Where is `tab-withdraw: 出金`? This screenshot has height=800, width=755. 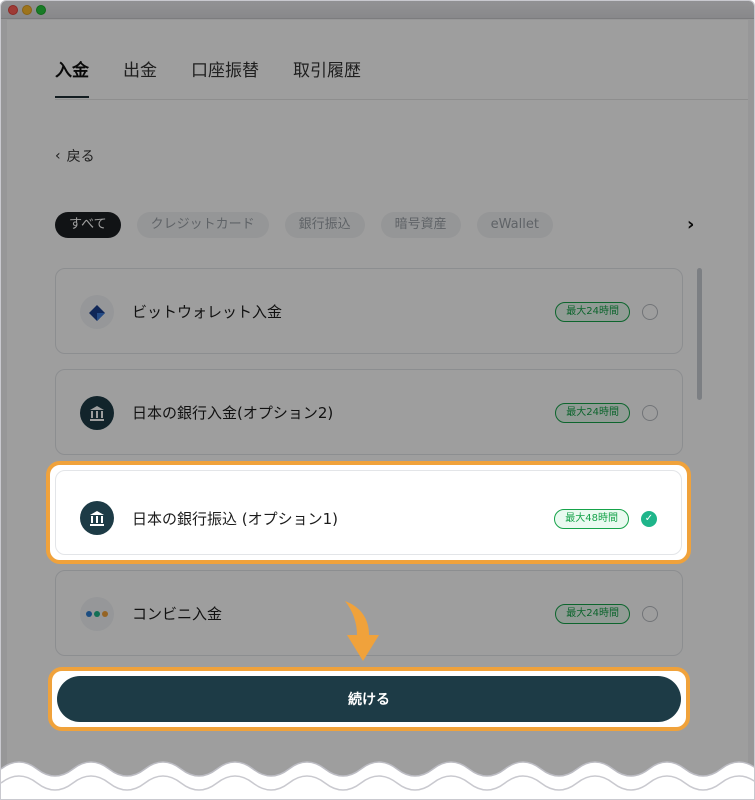
tab-withdraw: 出金 is located at coordinates (140, 78).